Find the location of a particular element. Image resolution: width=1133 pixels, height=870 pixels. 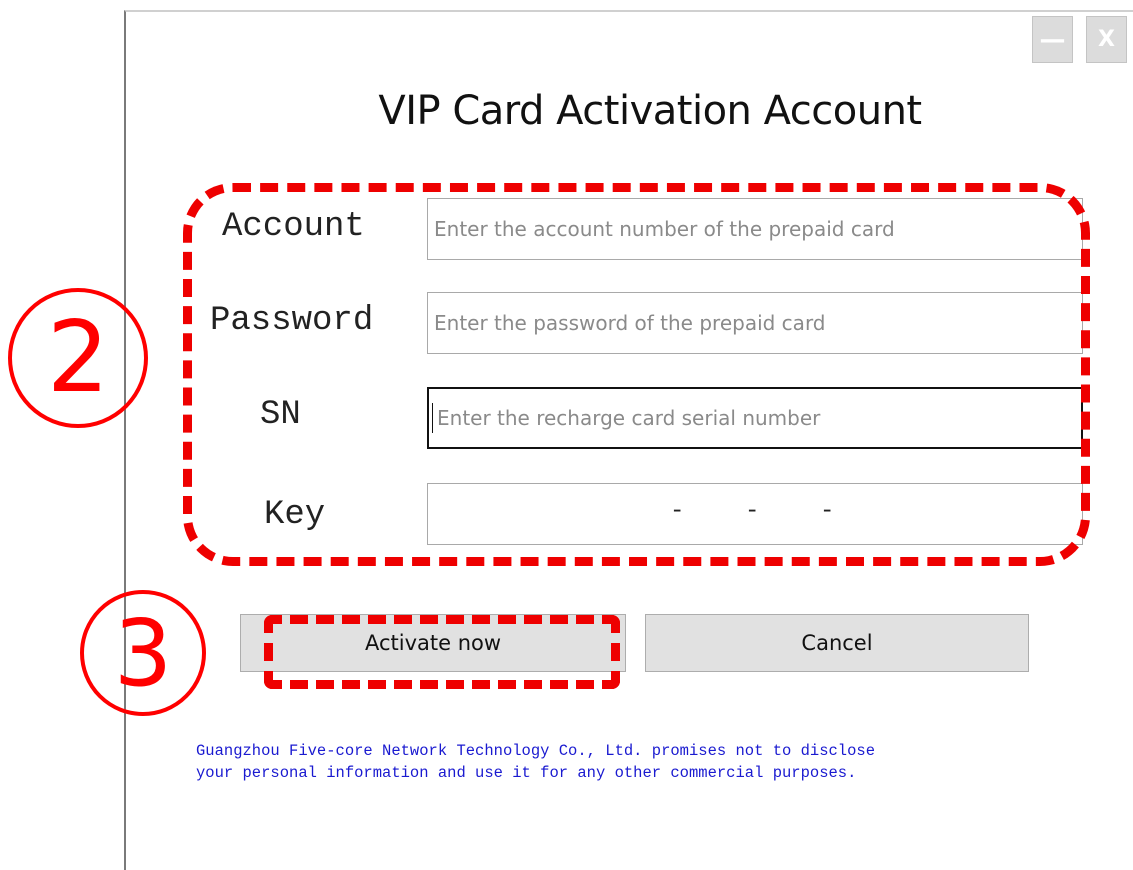

cancel-button: Cancel is located at coordinates (837, 643).